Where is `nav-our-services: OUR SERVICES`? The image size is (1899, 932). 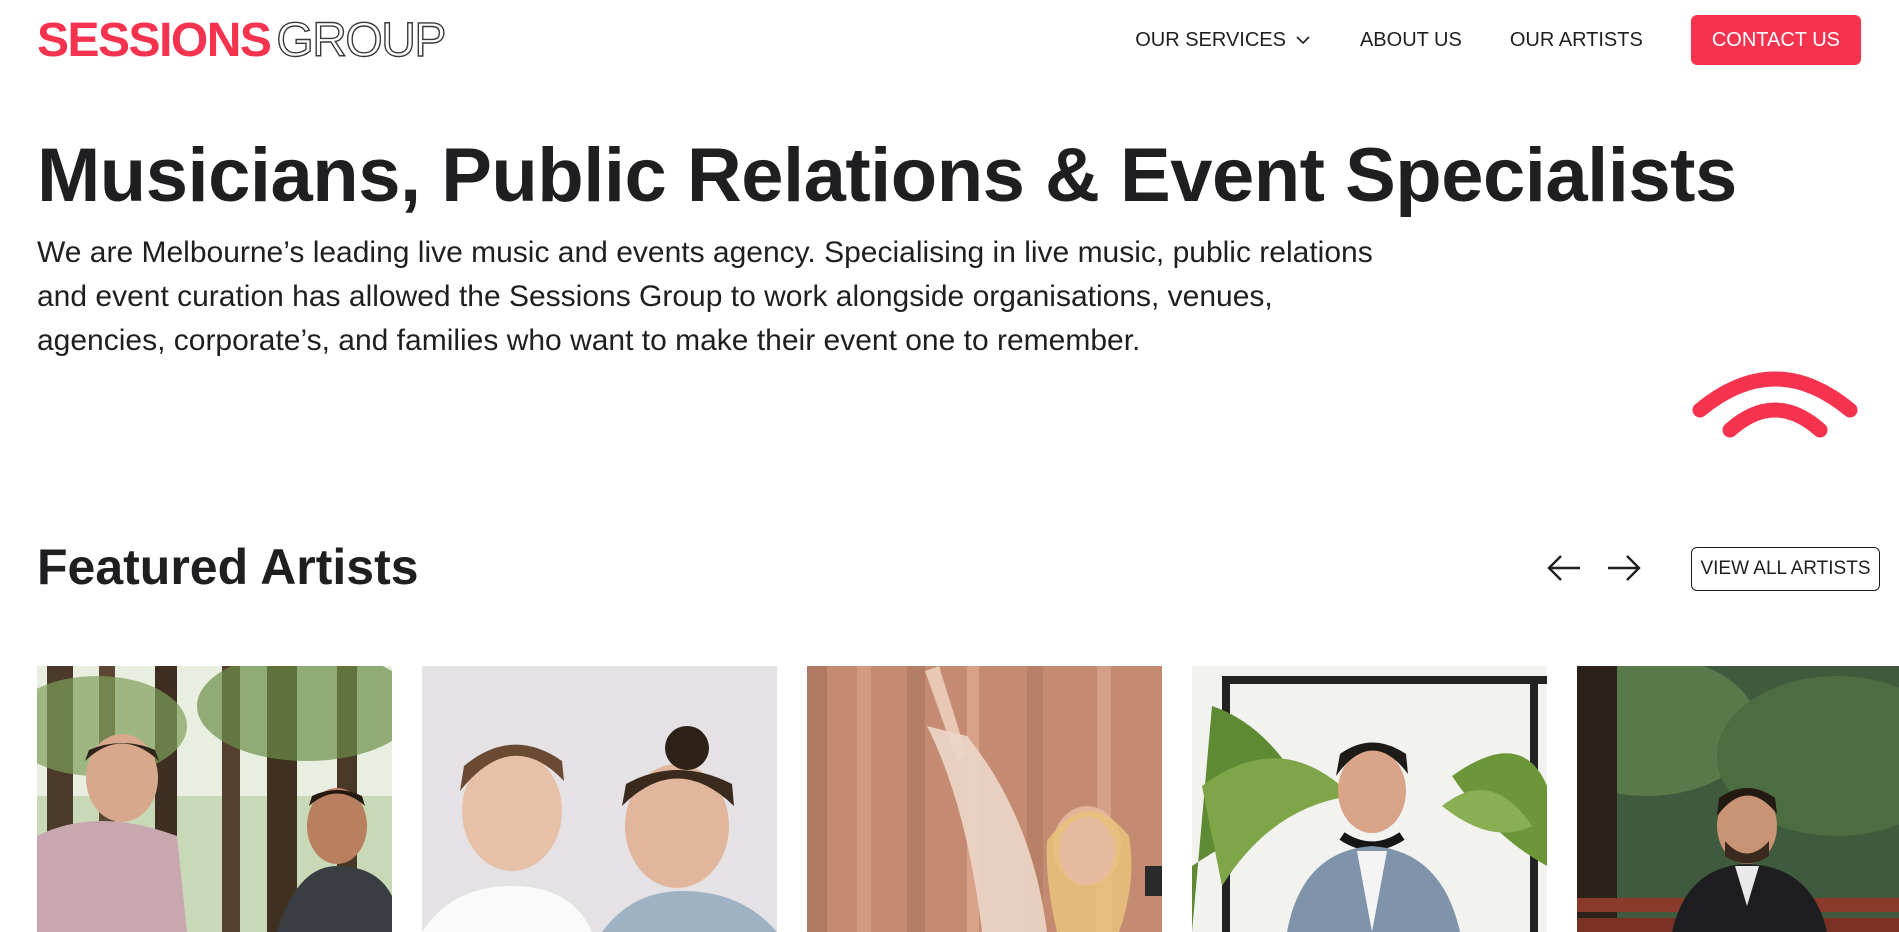
nav-our-services: OUR SERVICES is located at coordinates (1223, 40).